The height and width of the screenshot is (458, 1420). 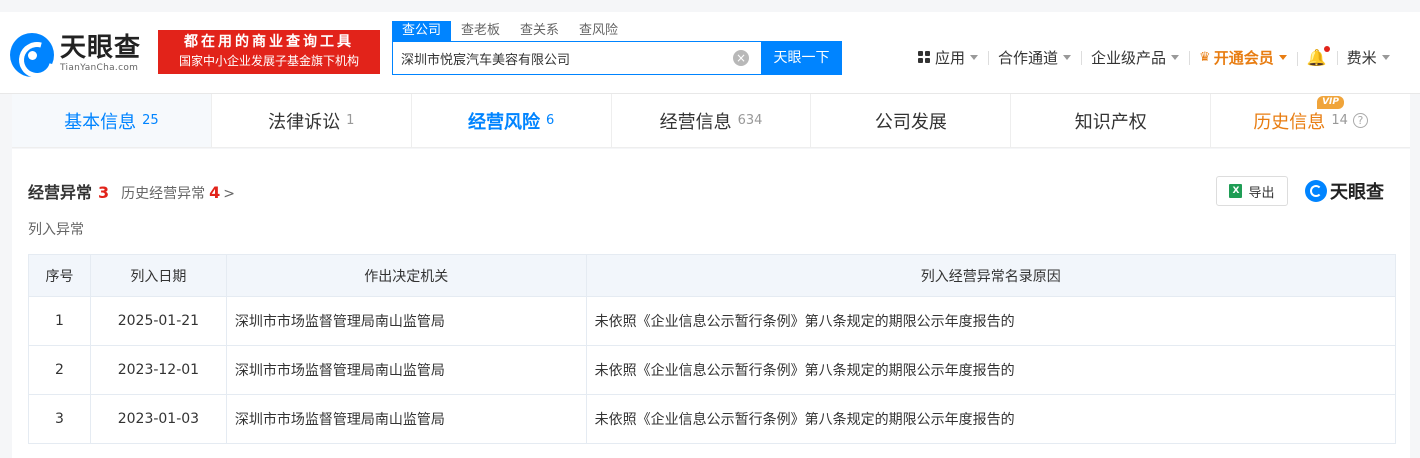 What do you see at coordinates (163, 193) in the screenshot?
I see `history-abnormal-link: 历史经营异常` at bounding box center [163, 193].